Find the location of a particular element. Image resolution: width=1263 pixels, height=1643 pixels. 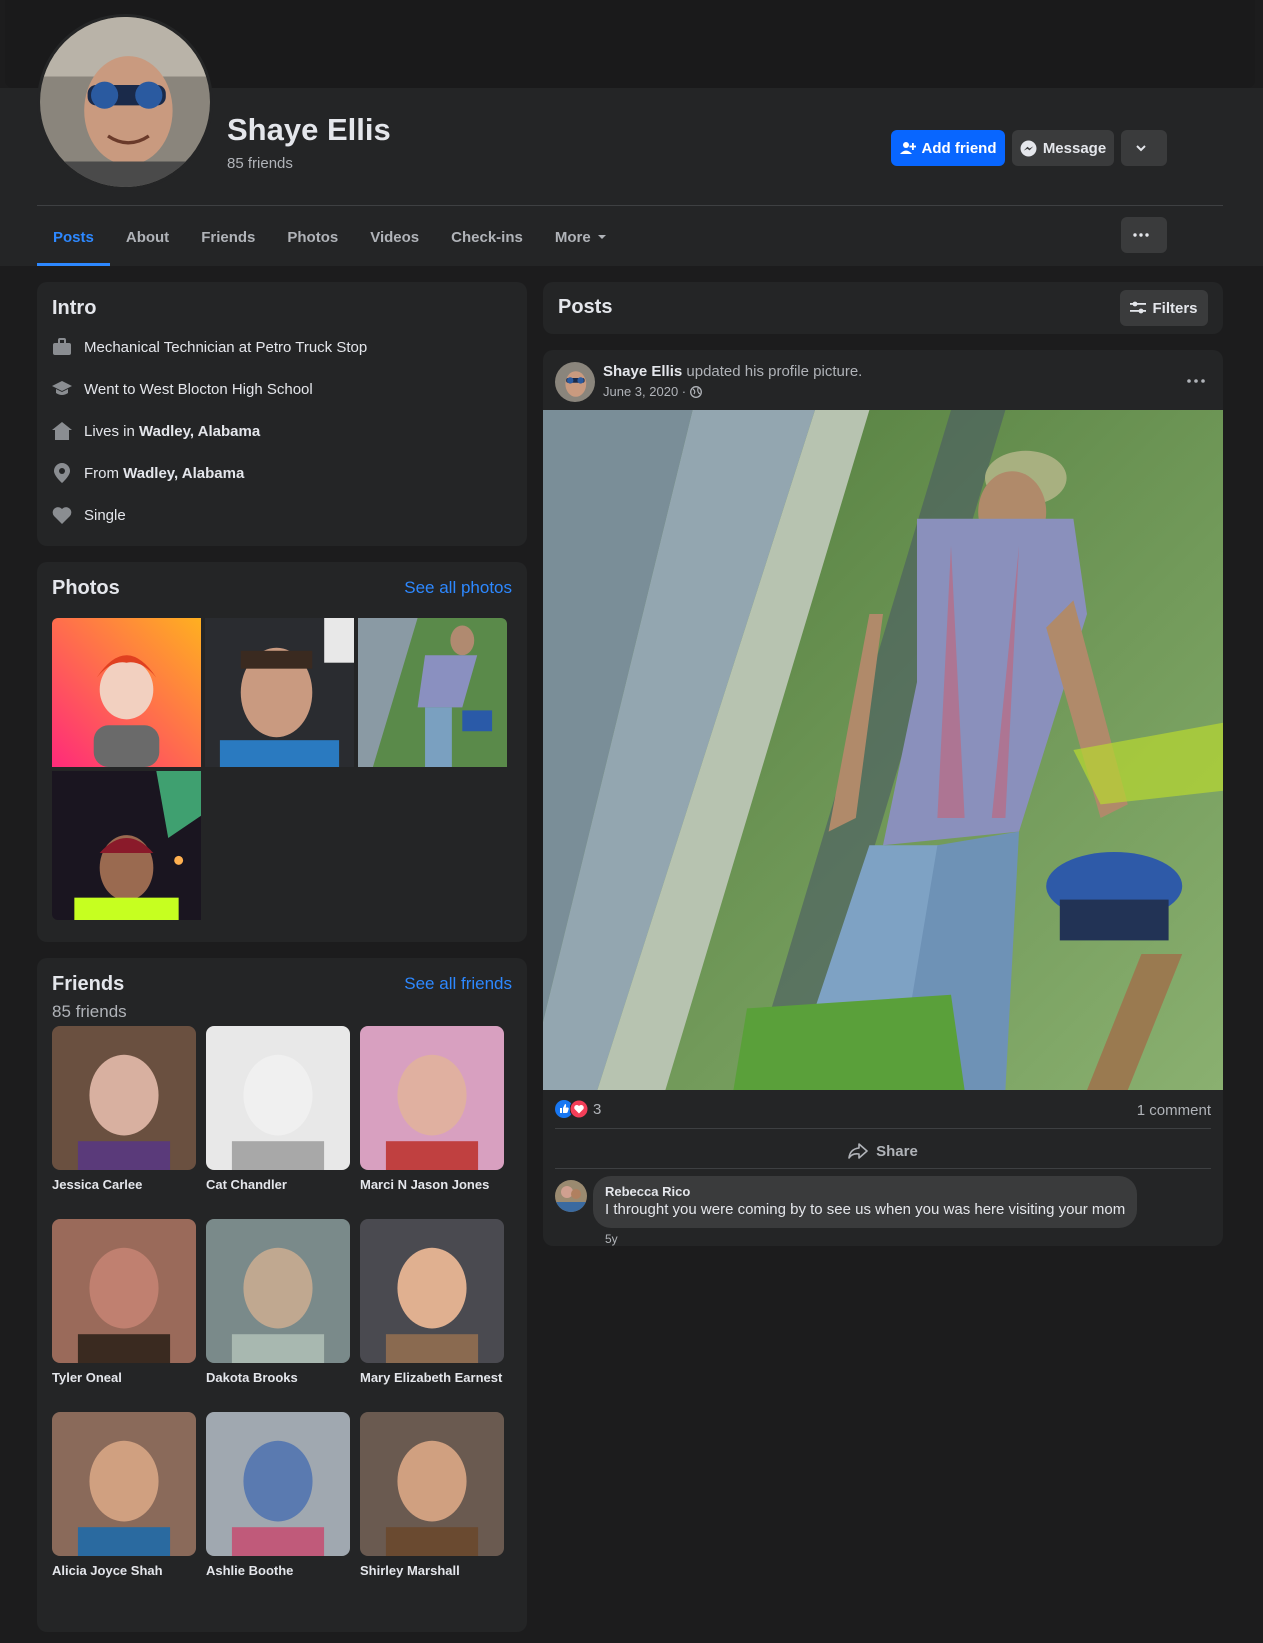

comment-author: Rebecca Rico is located at coordinates (865, 1191).